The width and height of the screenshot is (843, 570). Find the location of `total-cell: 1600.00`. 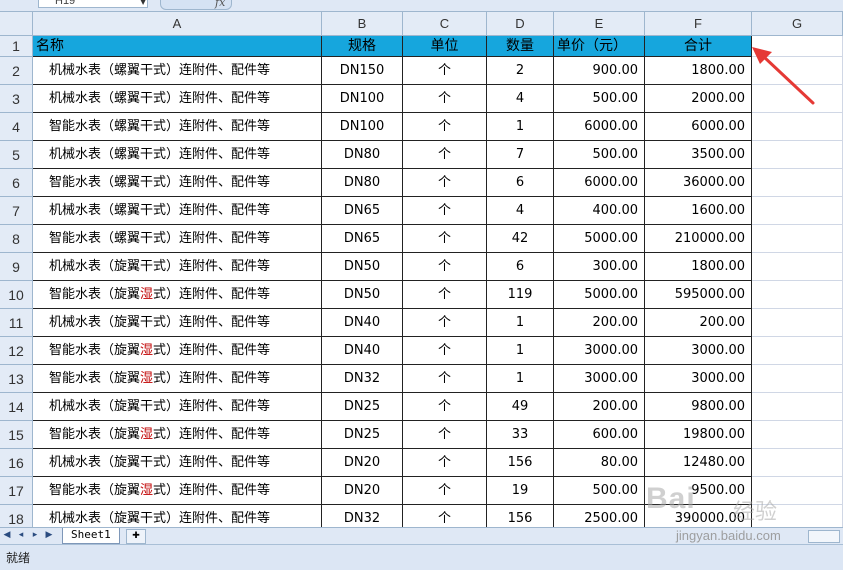

total-cell: 1600.00 is located at coordinates (698, 211).